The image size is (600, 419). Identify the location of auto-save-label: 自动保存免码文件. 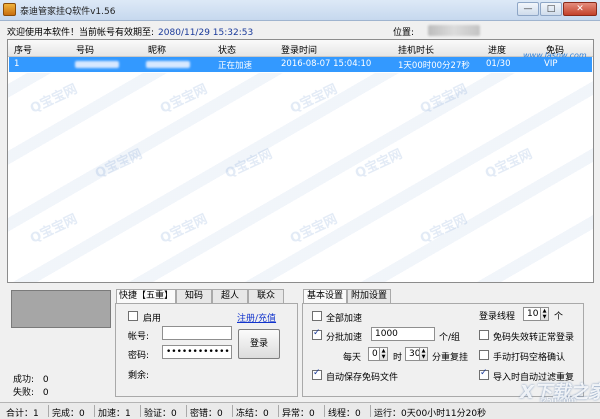
(362, 378).